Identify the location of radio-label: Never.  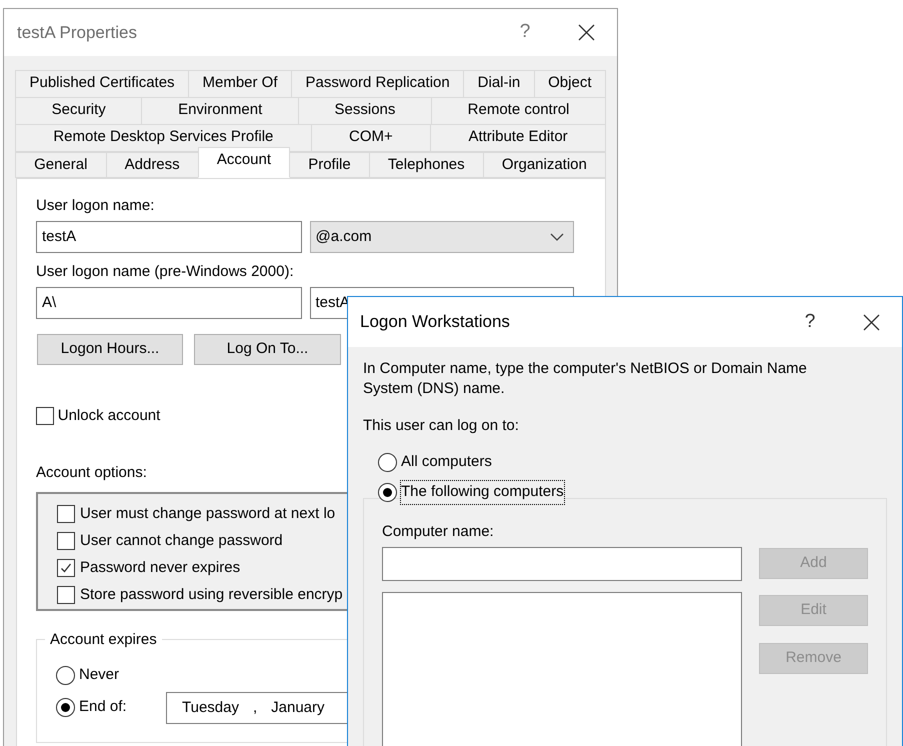
(99, 675).